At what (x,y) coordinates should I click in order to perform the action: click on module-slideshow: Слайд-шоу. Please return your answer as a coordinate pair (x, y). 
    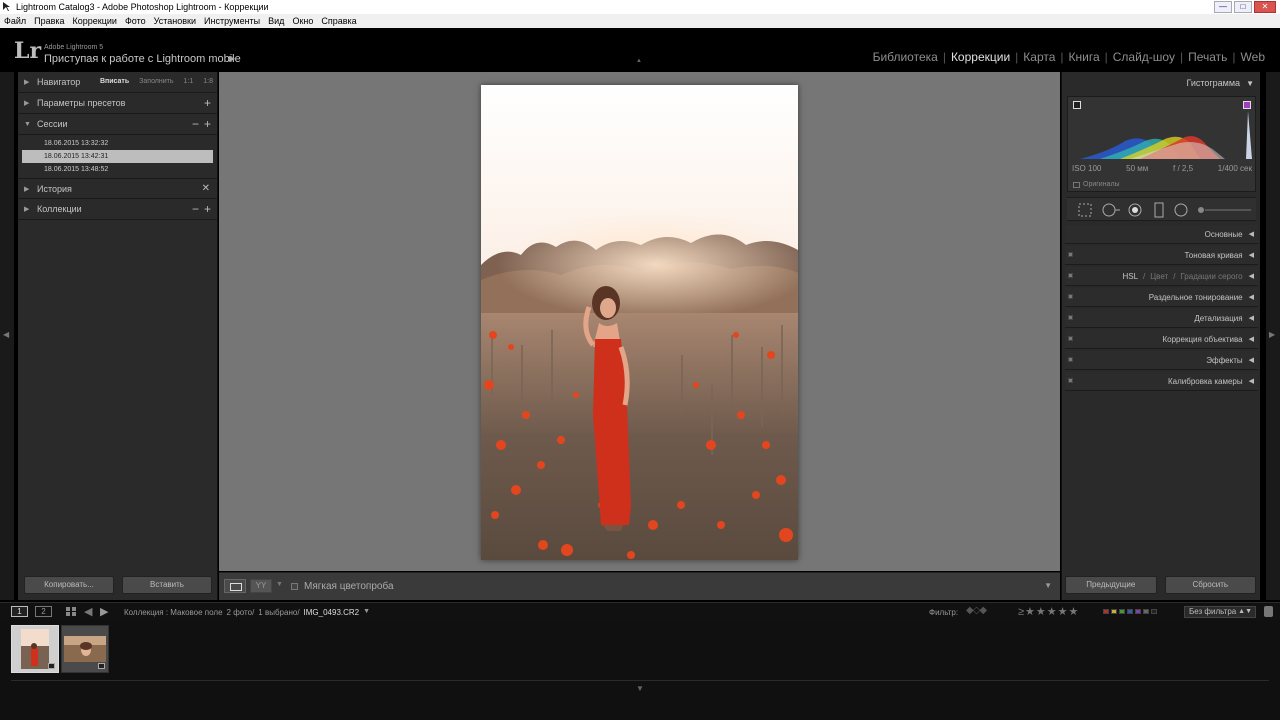
    Looking at the image, I should click on (1144, 57).